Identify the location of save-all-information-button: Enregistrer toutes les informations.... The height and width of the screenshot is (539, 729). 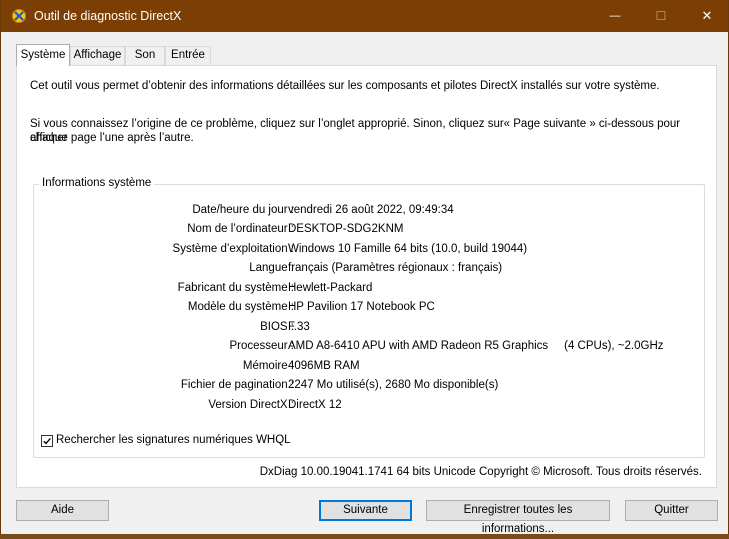
(518, 517).